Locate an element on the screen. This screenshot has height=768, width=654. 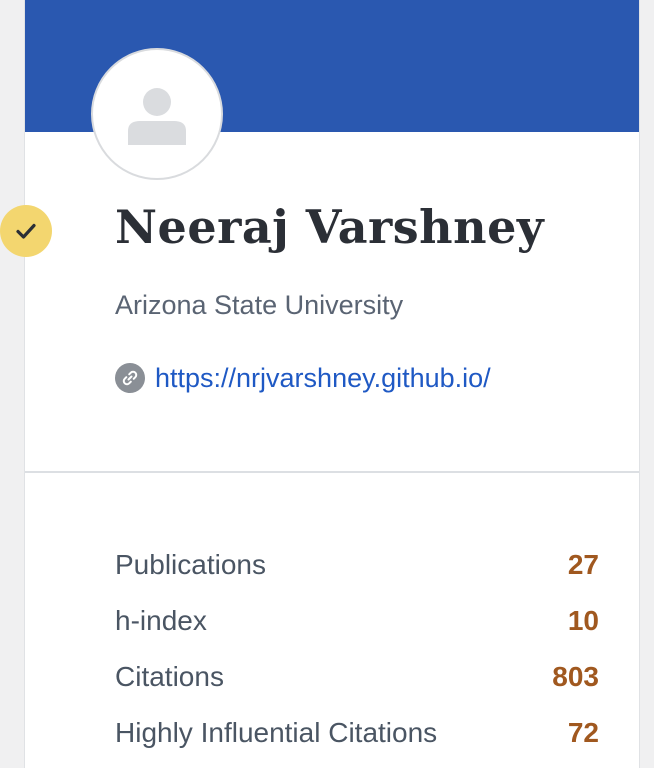
author-affiliation: Arizona State University is located at coordinates (259, 305).